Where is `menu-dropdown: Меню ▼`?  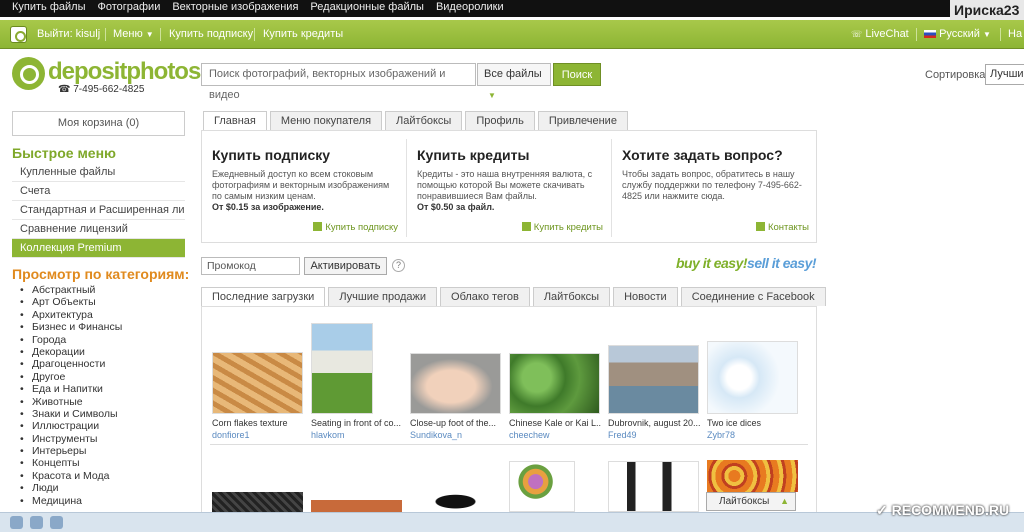
menu-dropdown: Меню ▼ is located at coordinates (133, 34).